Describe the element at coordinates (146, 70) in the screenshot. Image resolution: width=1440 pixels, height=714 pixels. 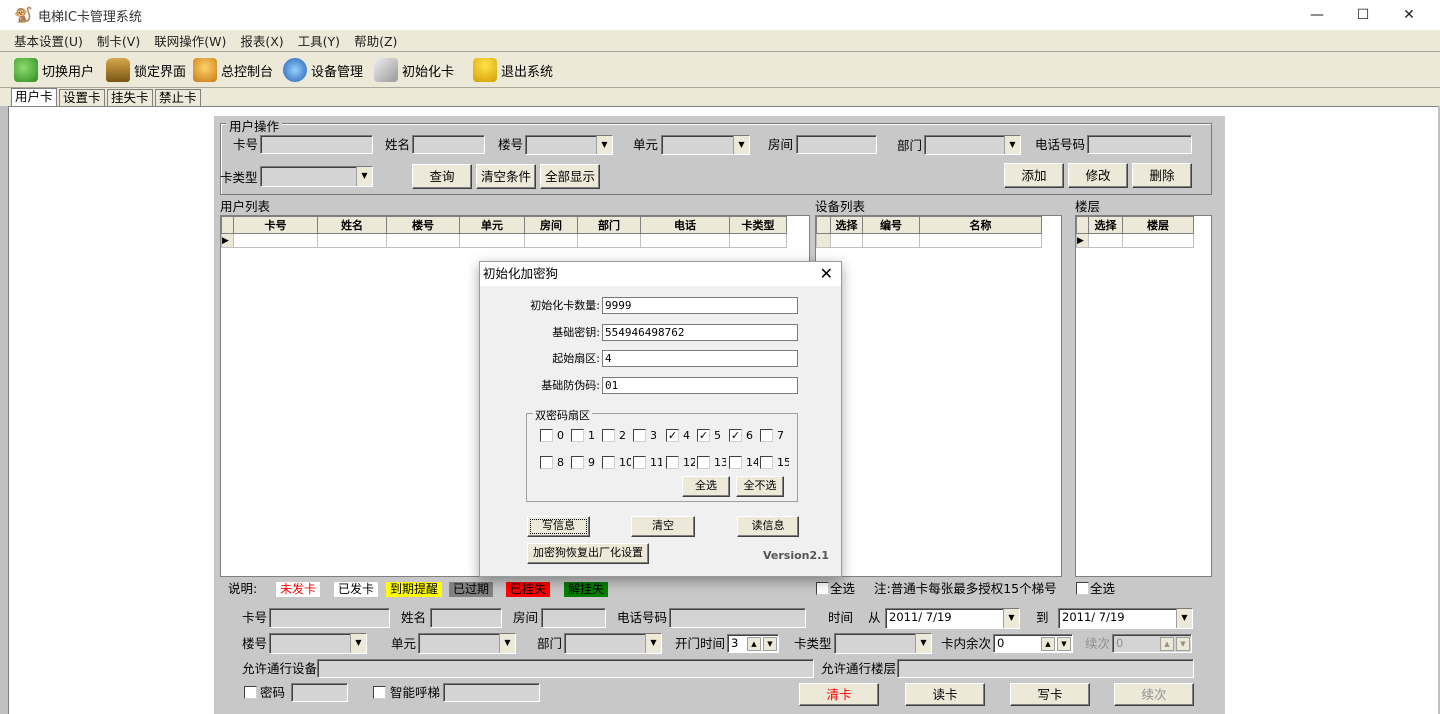
I see `lock-screen-button: 锁定界面` at that location.